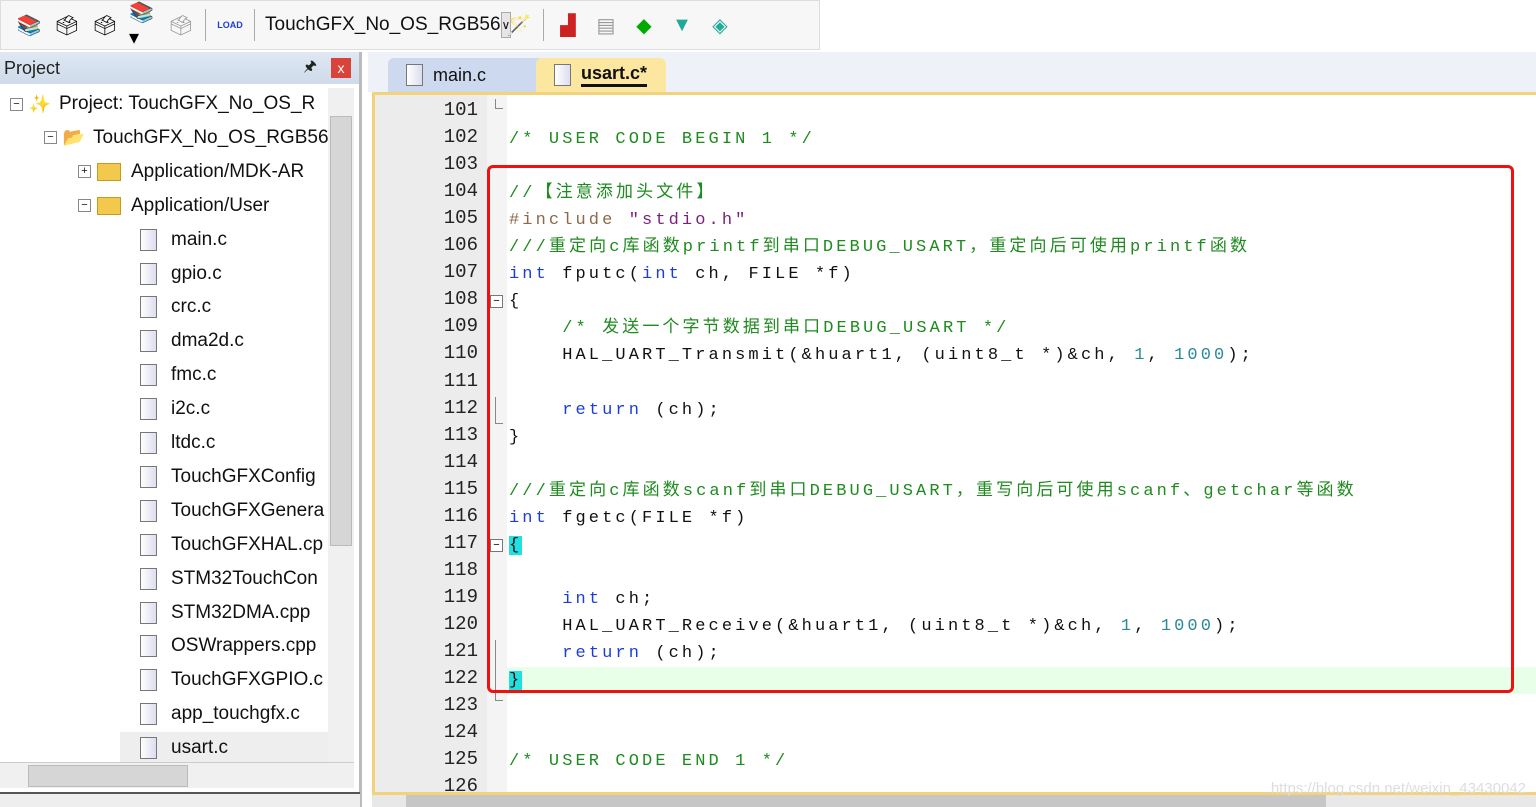  I want to click on select-packs-icon: ◈, so click(720, 25).